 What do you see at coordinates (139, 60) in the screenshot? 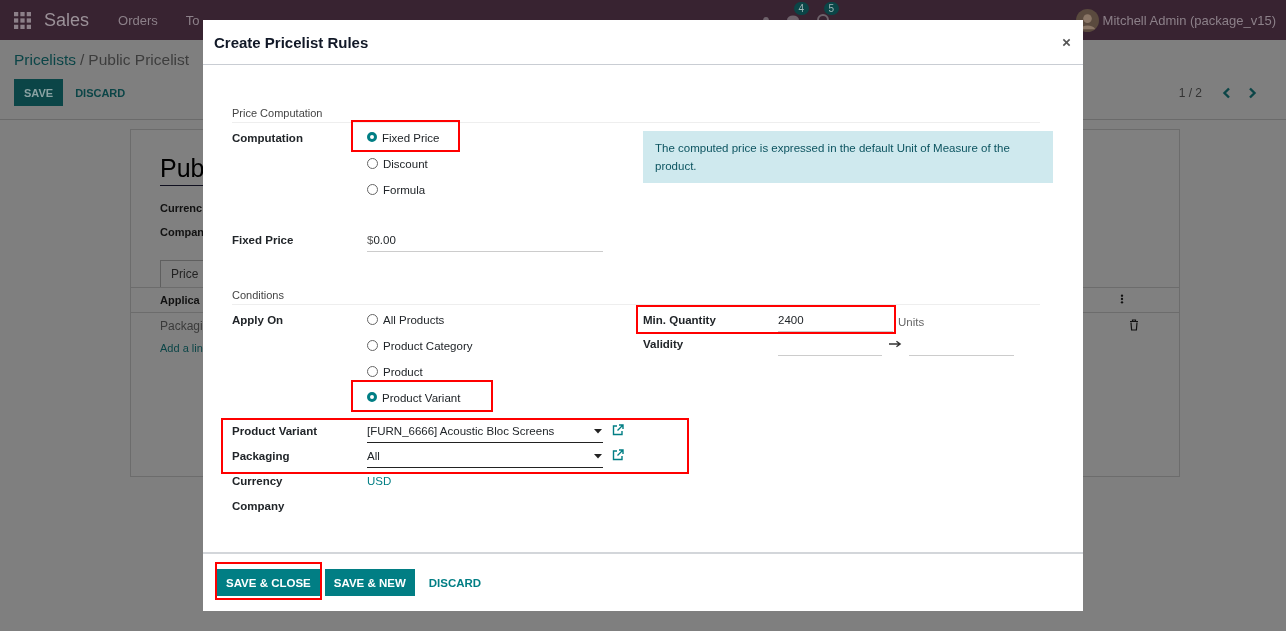
I see `breadcrumb-current: Public Pricelist` at bounding box center [139, 60].